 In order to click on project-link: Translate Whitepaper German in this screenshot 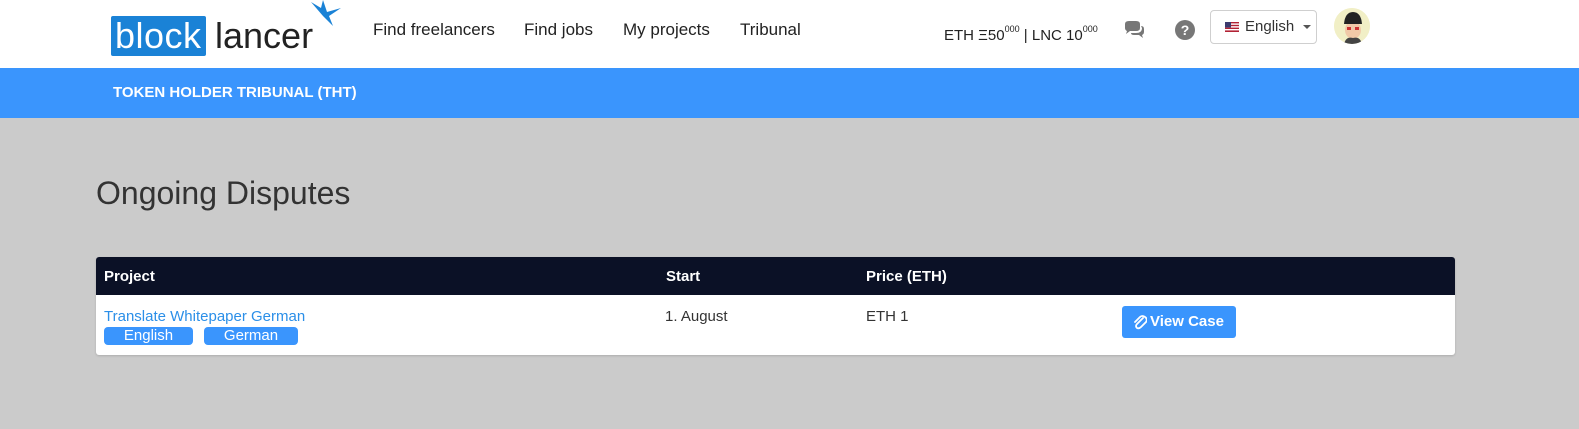, I will do `click(204, 317)`.